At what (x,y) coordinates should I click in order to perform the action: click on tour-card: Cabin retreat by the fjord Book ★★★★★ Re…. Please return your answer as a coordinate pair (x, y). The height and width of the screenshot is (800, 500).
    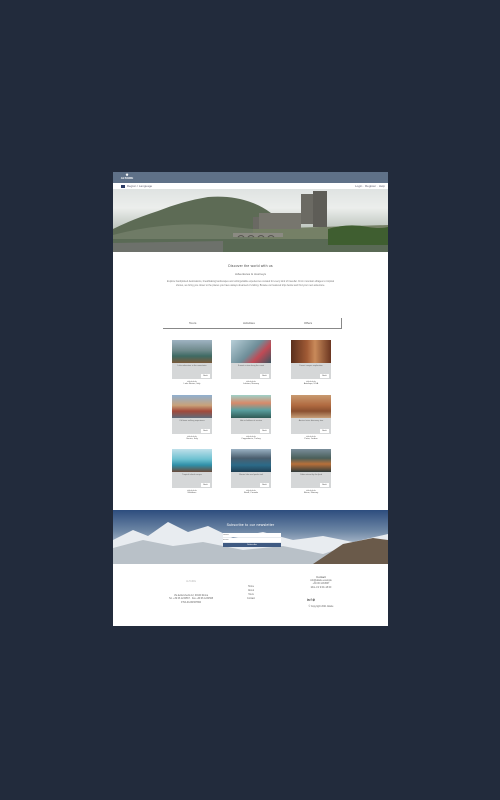
    Looking at the image, I should click on (311, 472).